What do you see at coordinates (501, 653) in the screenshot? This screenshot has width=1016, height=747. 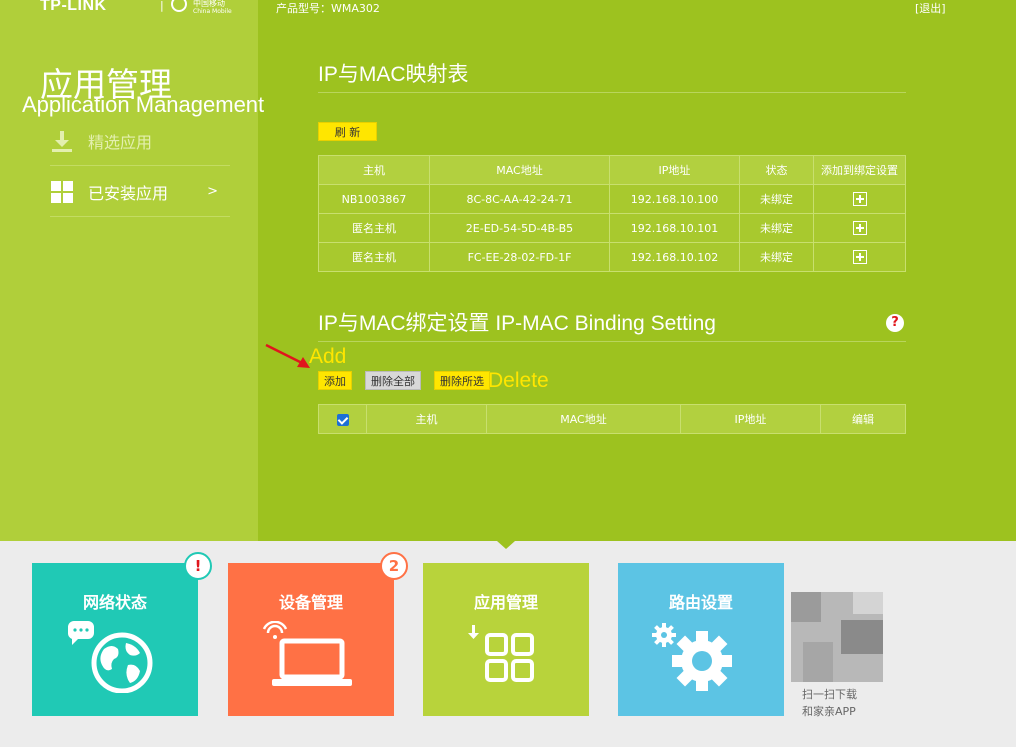 I see `apps-icon` at bounding box center [501, 653].